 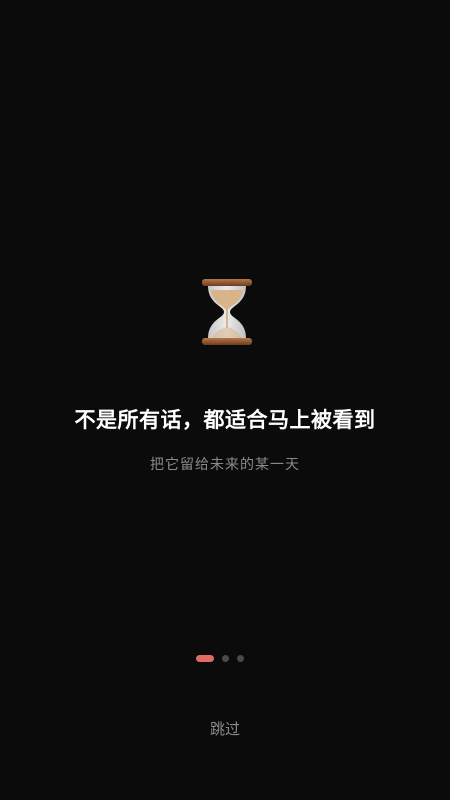 I want to click on hourglass-icon, so click(x=227, y=312).